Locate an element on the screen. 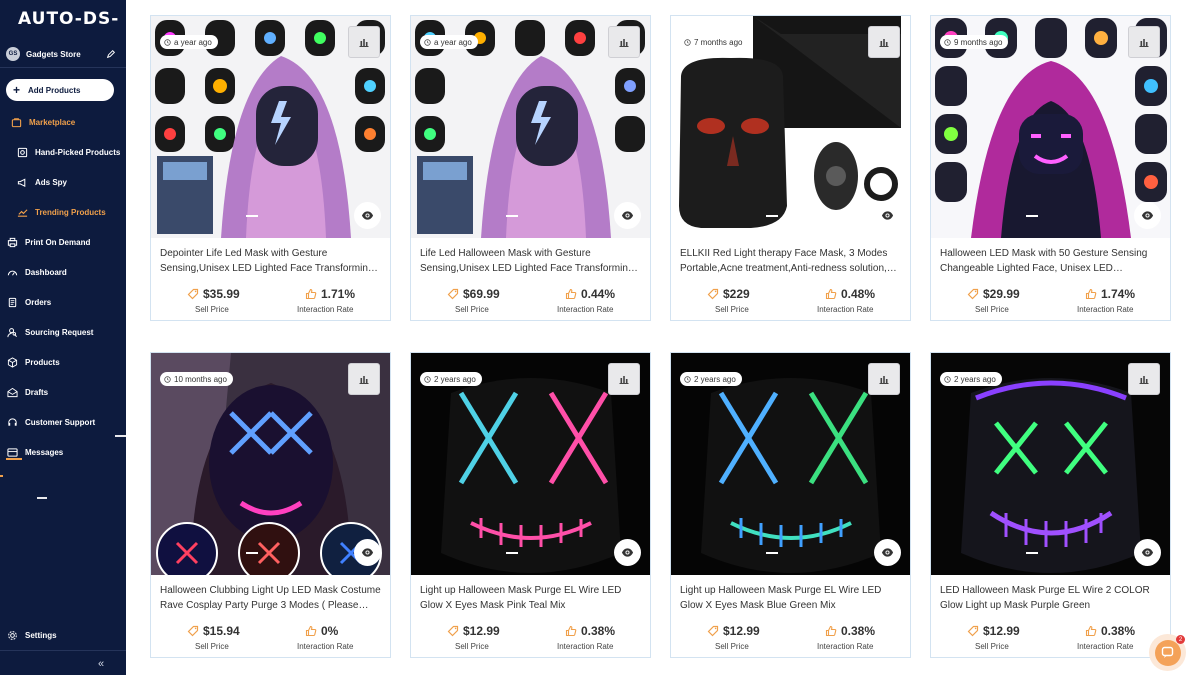 Image resolution: width=1200 pixels, height=675 pixels. sidebar-item-products: Products is located at coordinates (33, 362).